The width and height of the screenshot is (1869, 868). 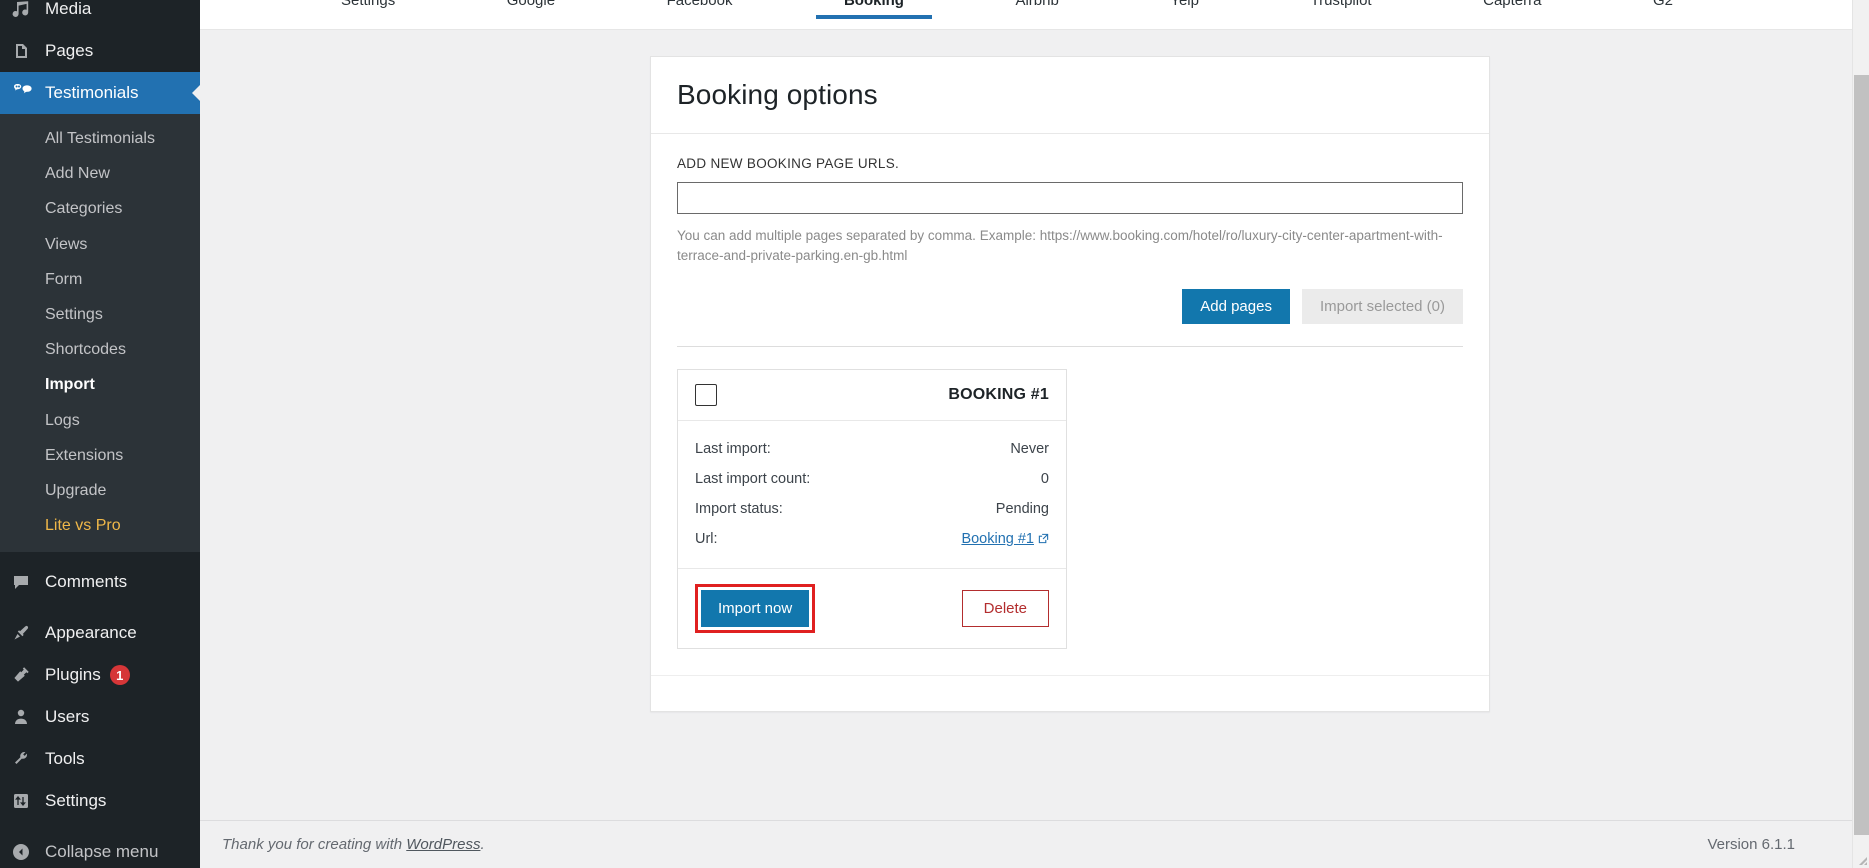 What do you see at coordinates (1340, 8) in the screenshot?
I see `tab-trustpilot: Trustpilot` at bounding box center [1340, 8].